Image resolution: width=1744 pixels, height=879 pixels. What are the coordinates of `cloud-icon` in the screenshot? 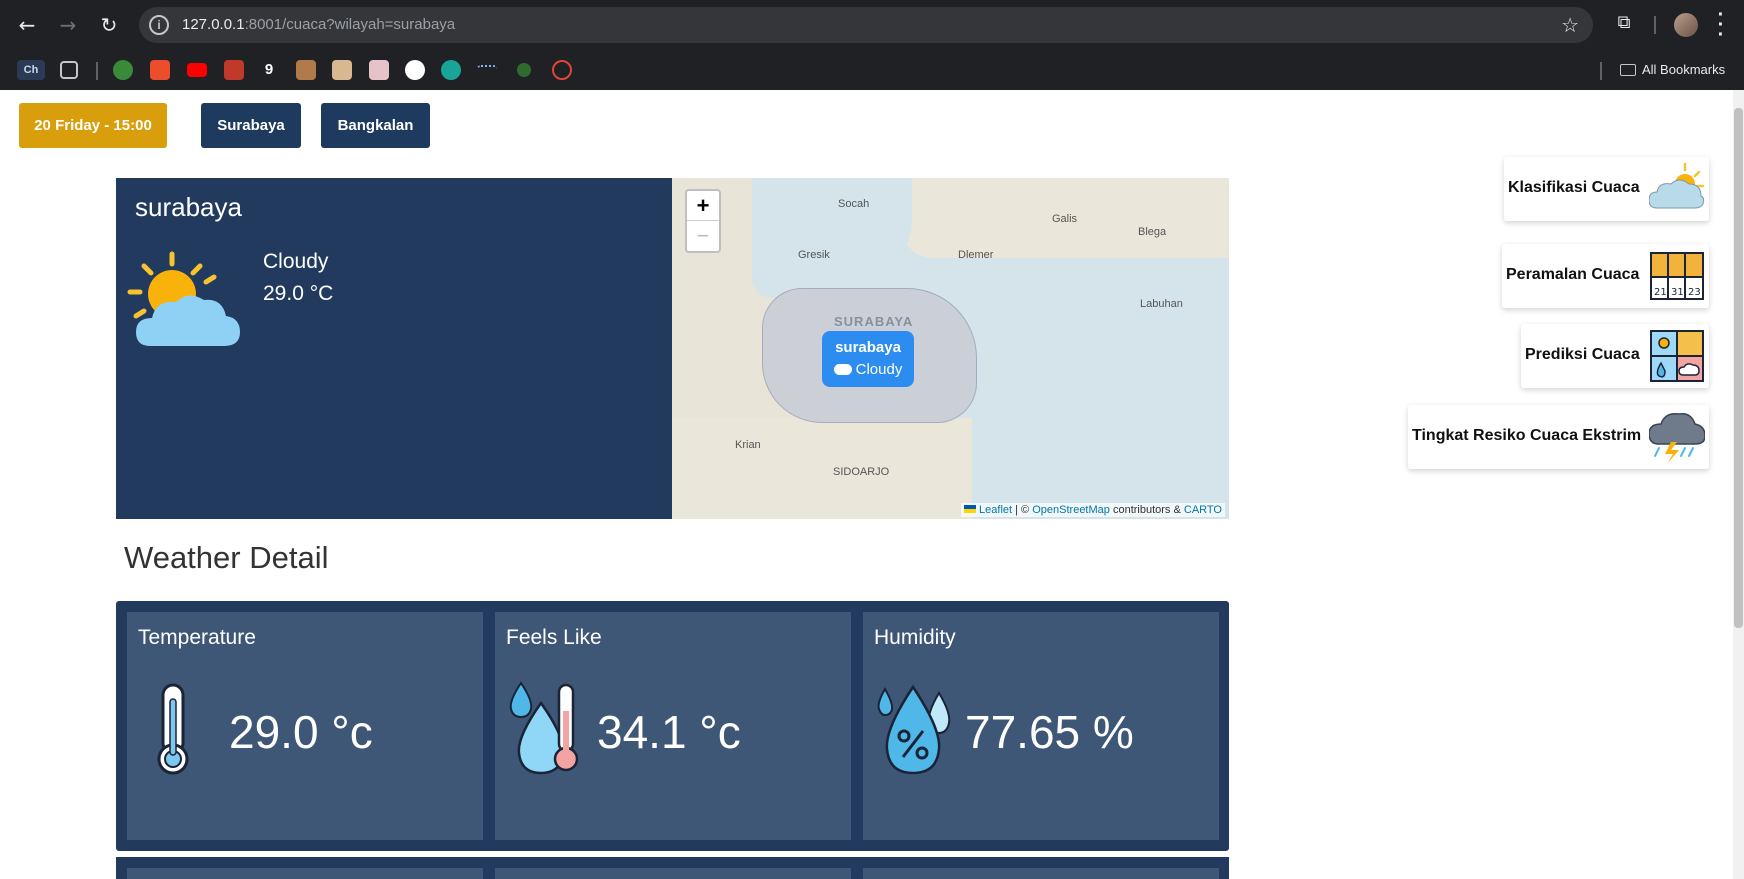 It's located at (842, 369).